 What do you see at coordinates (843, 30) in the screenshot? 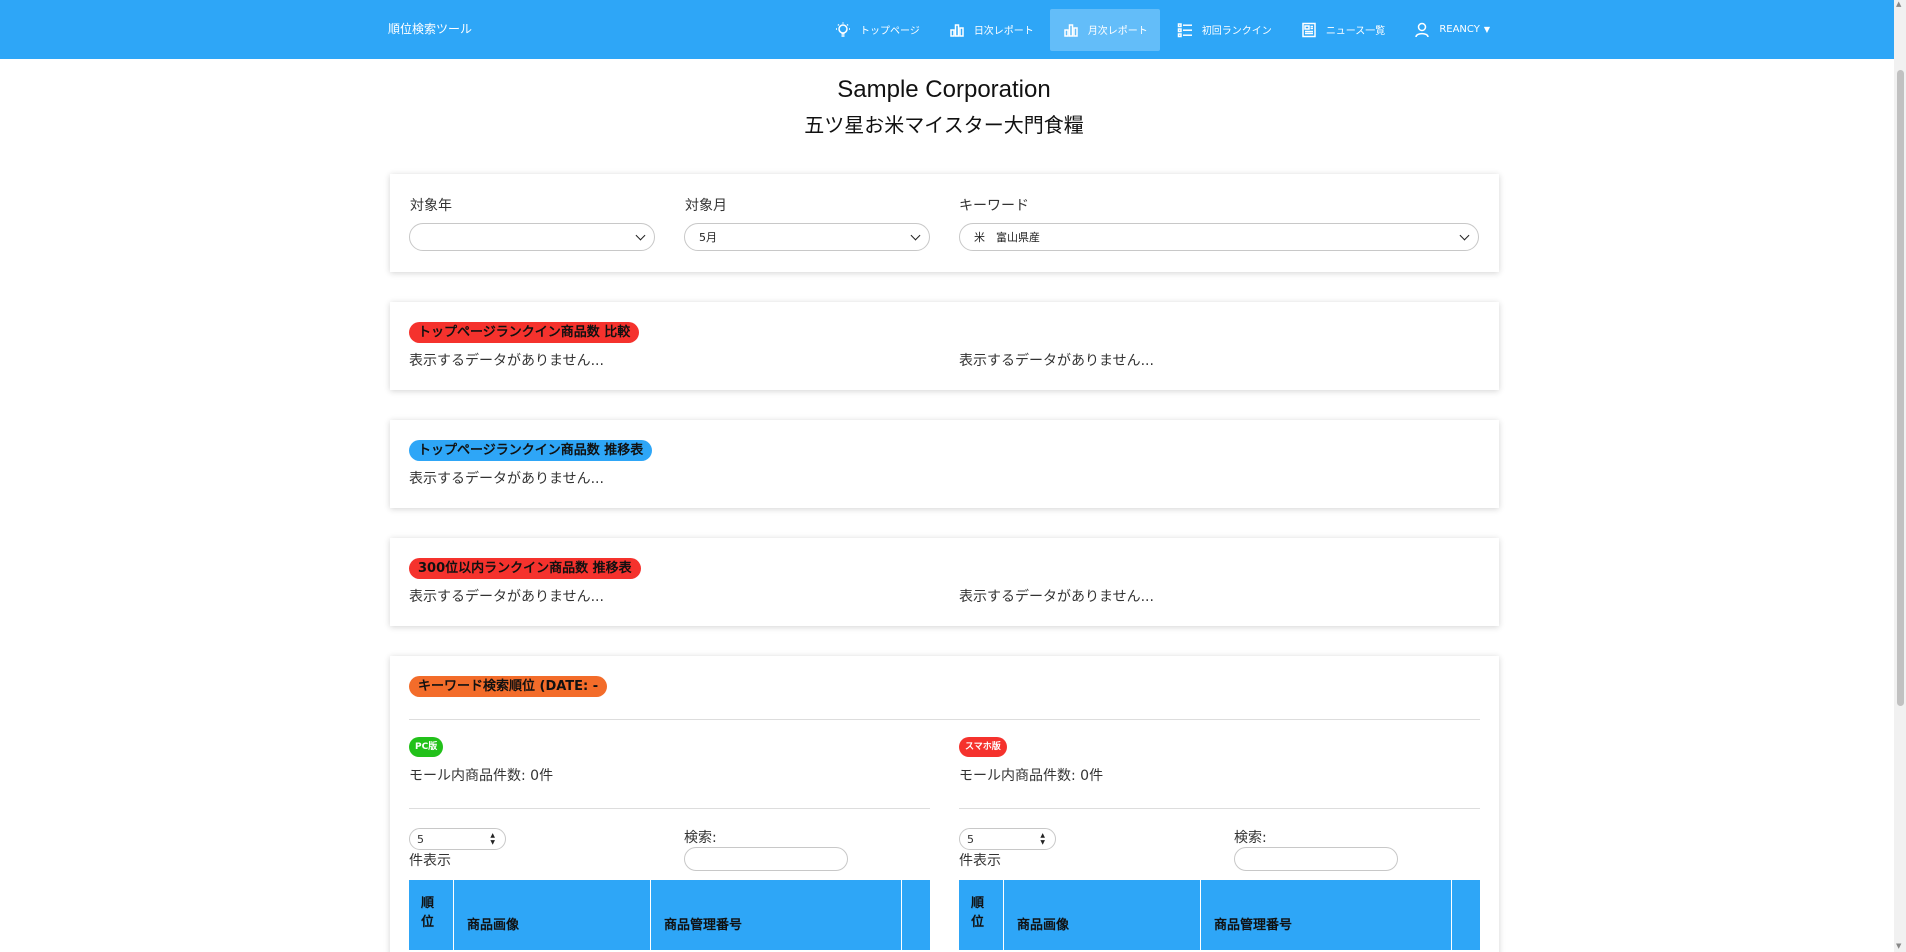
I see `lightbulb-icon` at bounding box center [843, 30].